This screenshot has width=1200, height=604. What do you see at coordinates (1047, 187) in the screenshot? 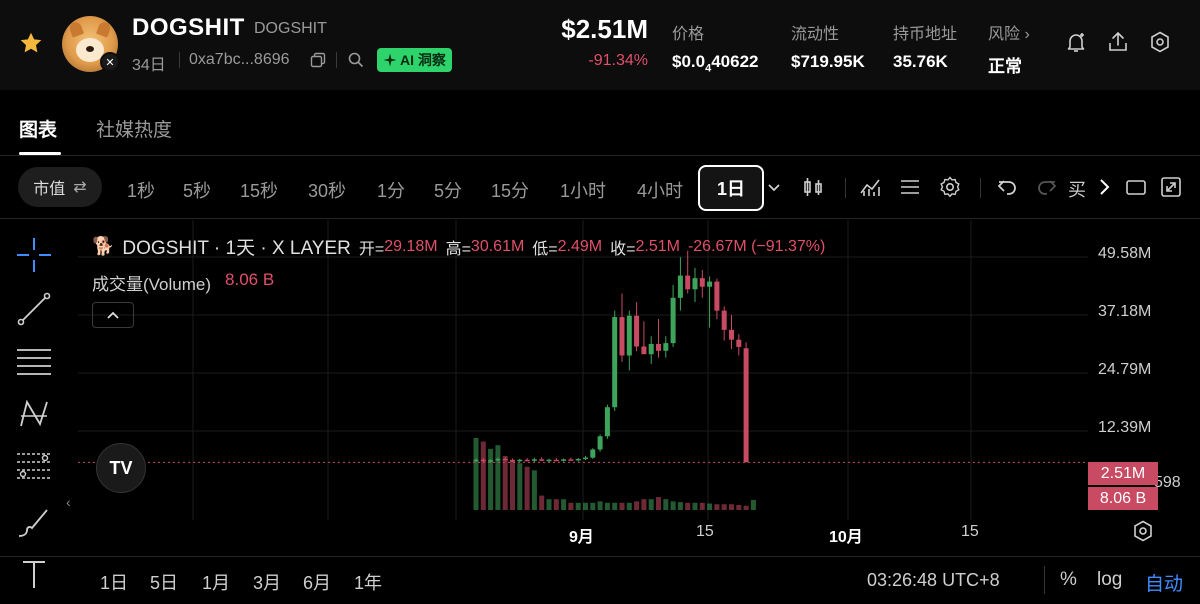
I see `redo-icon` at bounding box center [1047, 187].